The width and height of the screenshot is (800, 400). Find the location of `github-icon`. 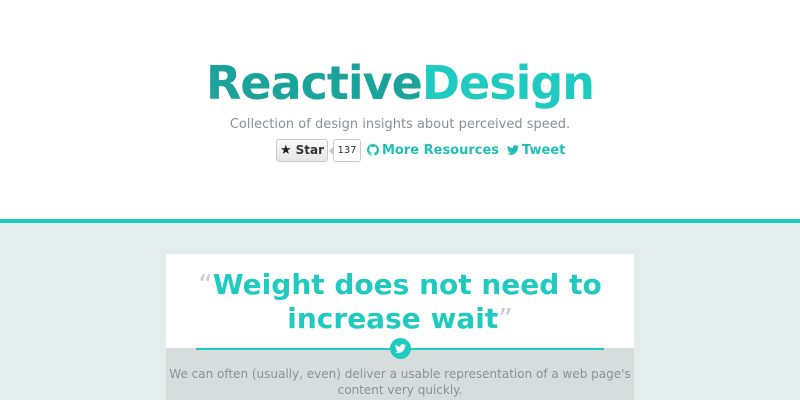

github-icon is located at coordinates (373, 150).